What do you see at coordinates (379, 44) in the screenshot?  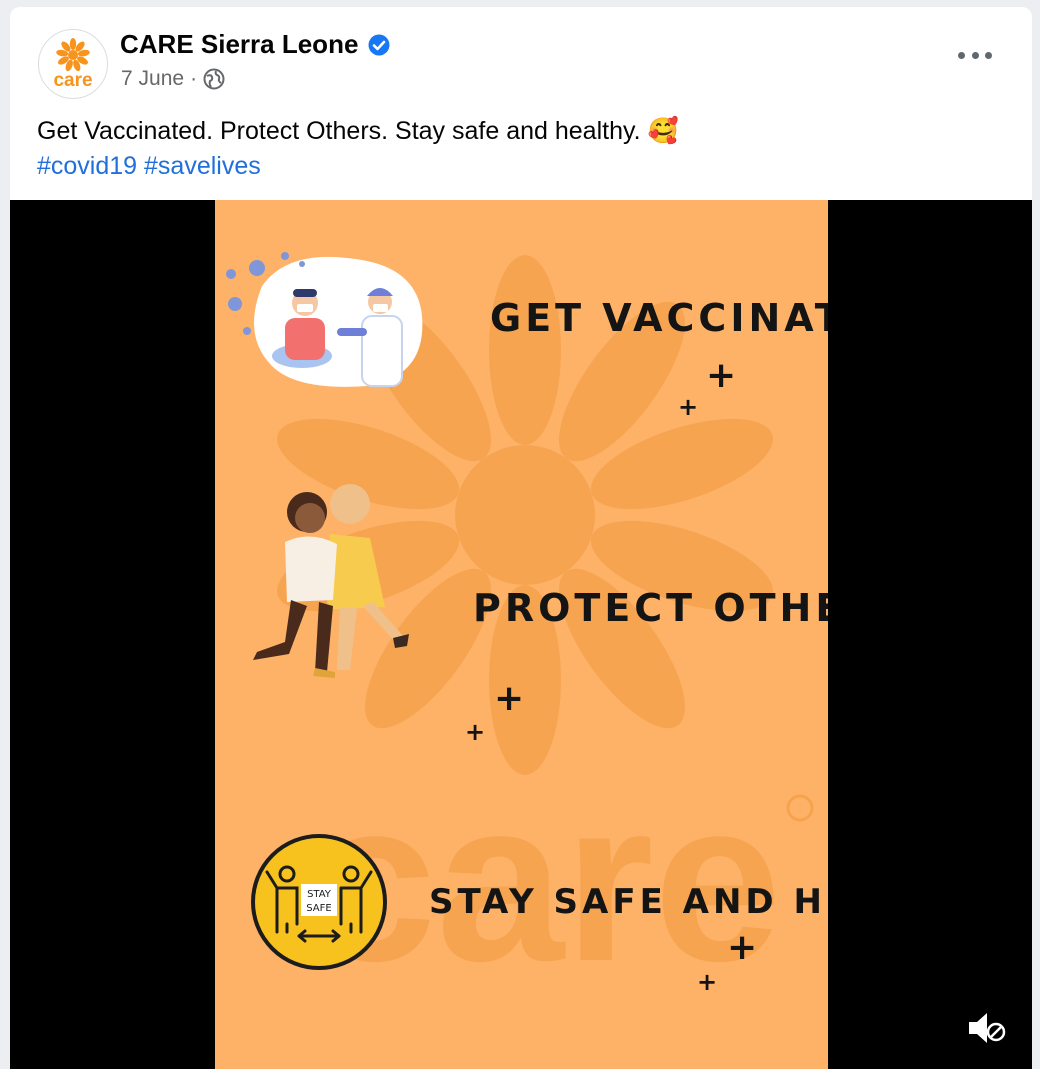 I see `verified-badge-icon` at bounding box center [379, 44].